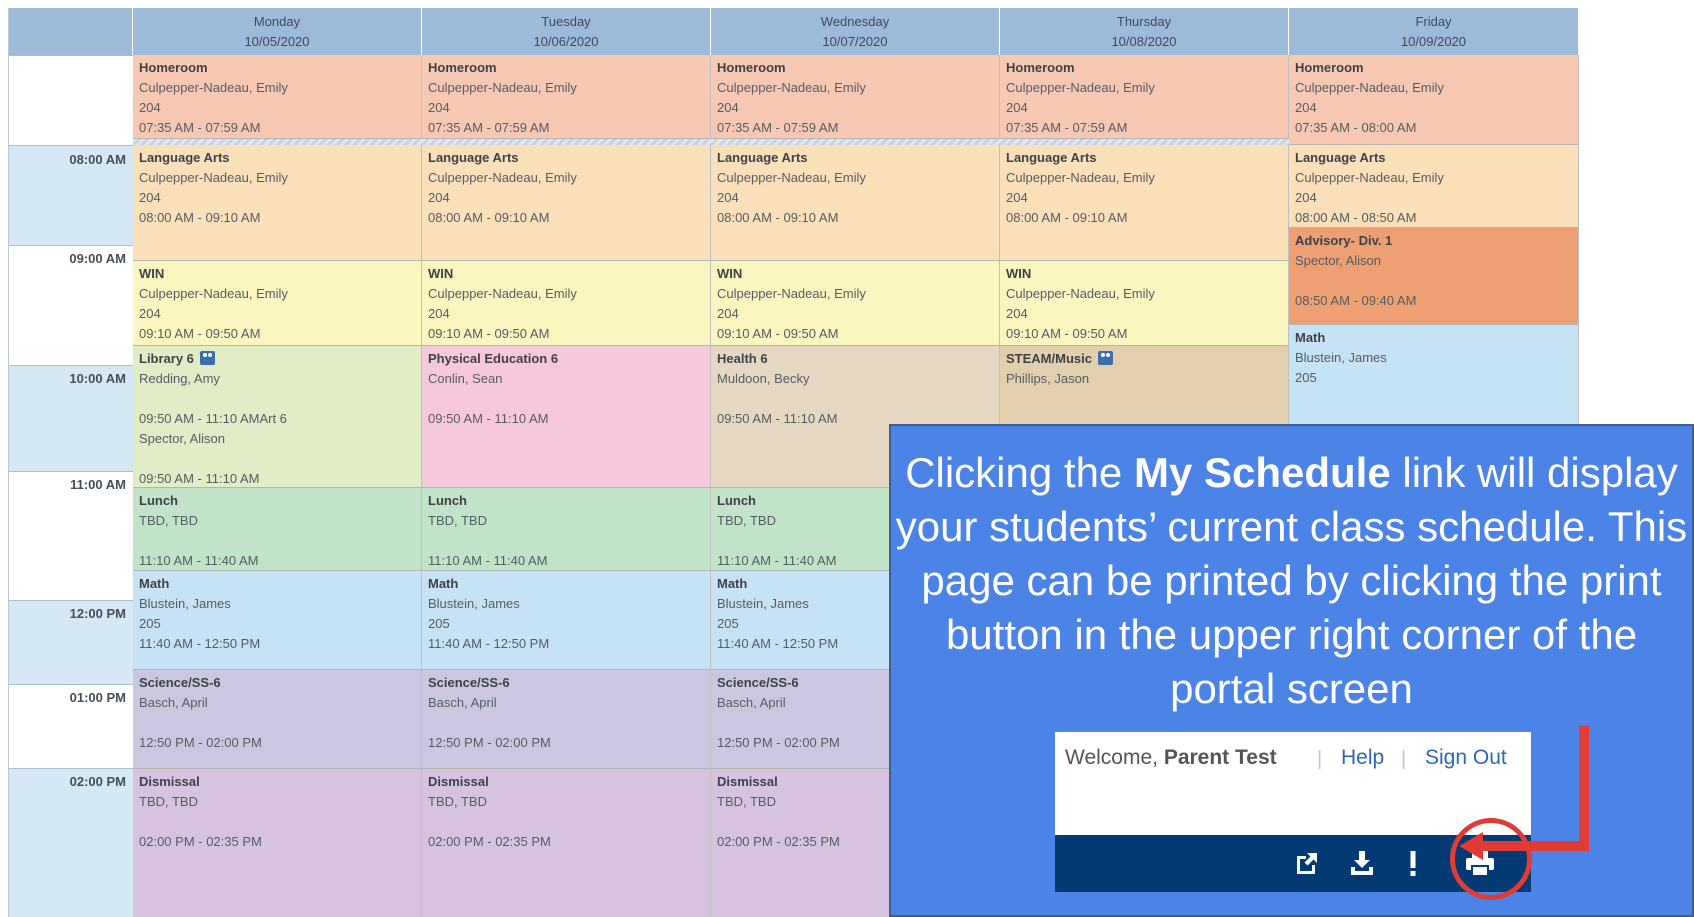 Image resolution: width=1694 pixels, height=917 pixels. What do you see at coordinates (855, 21) in the screenshot?
I see `day-name: Wednesday` at bounding box center [855, 21].